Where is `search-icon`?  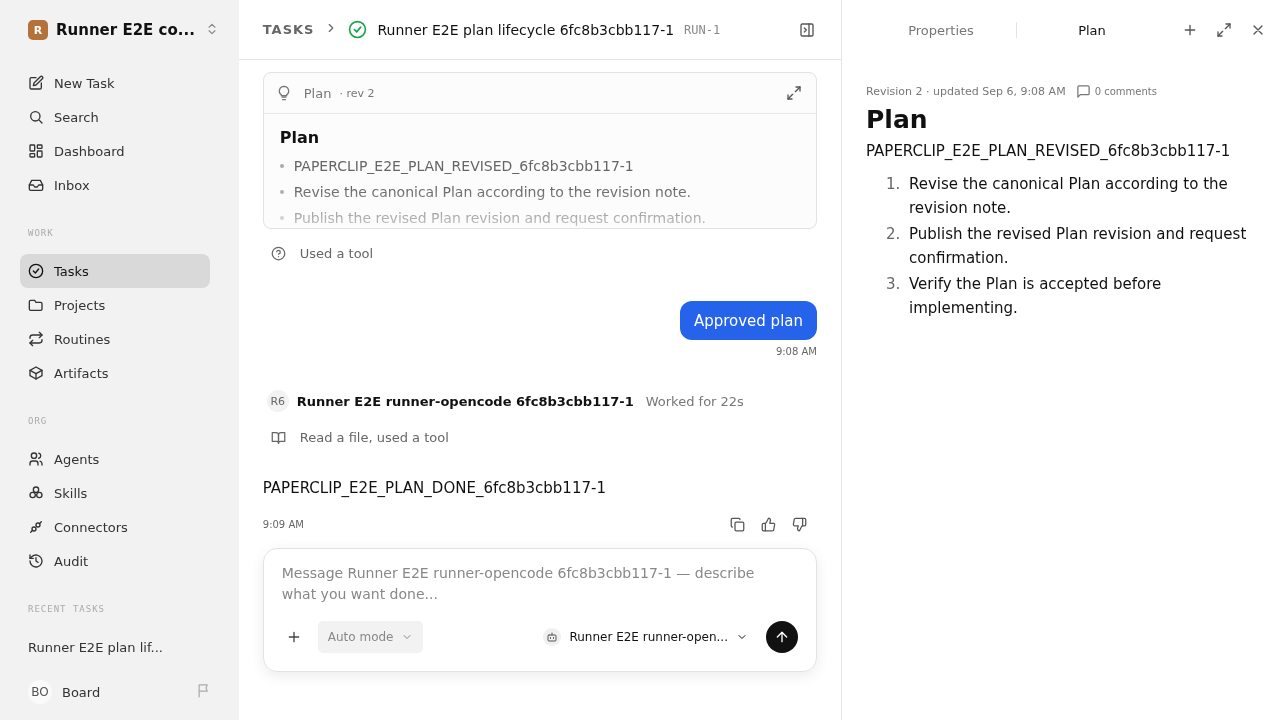 search-icon is located at coordinates (36, 117).